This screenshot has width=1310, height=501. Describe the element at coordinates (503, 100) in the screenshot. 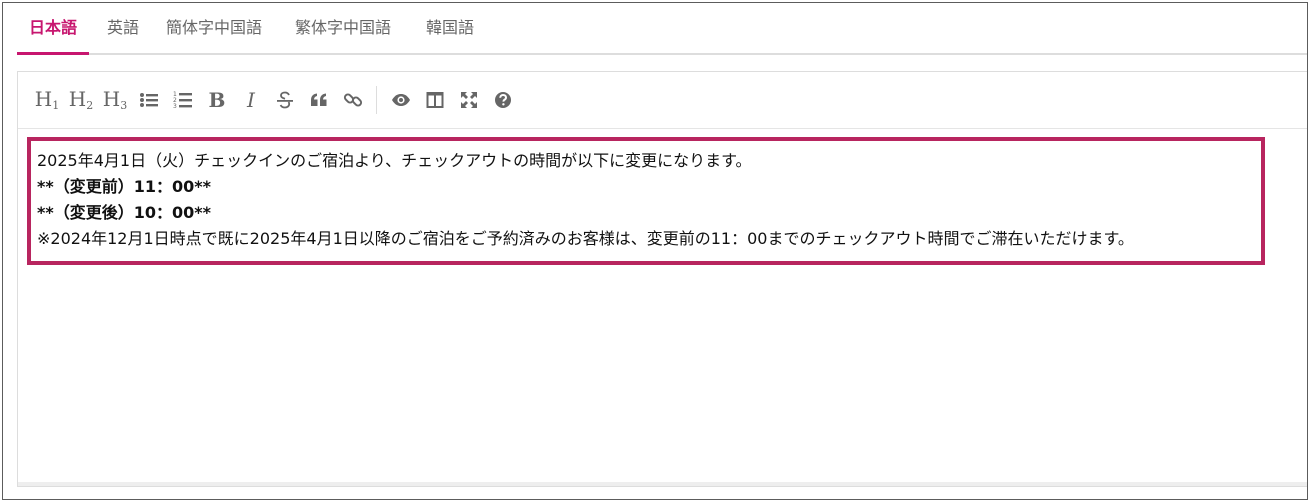

I see `help-icon` at that location.